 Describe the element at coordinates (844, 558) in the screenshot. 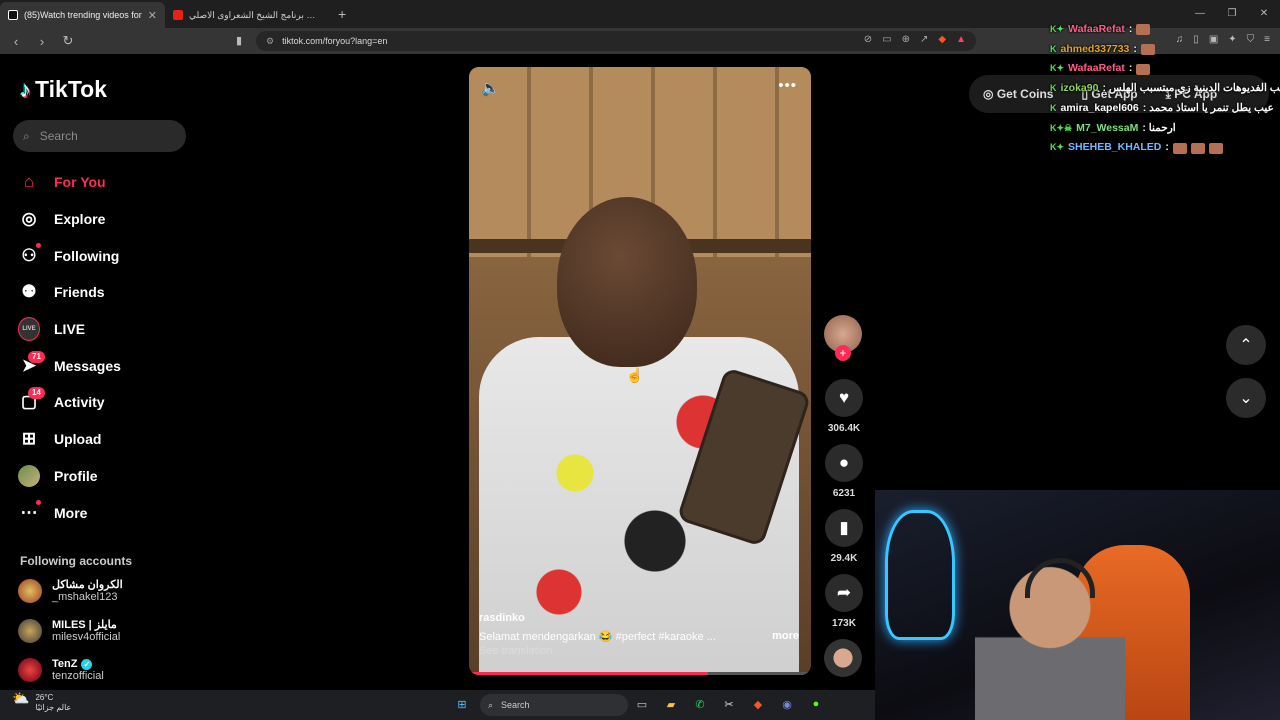

I see `save-count: 29.4K` at that location.